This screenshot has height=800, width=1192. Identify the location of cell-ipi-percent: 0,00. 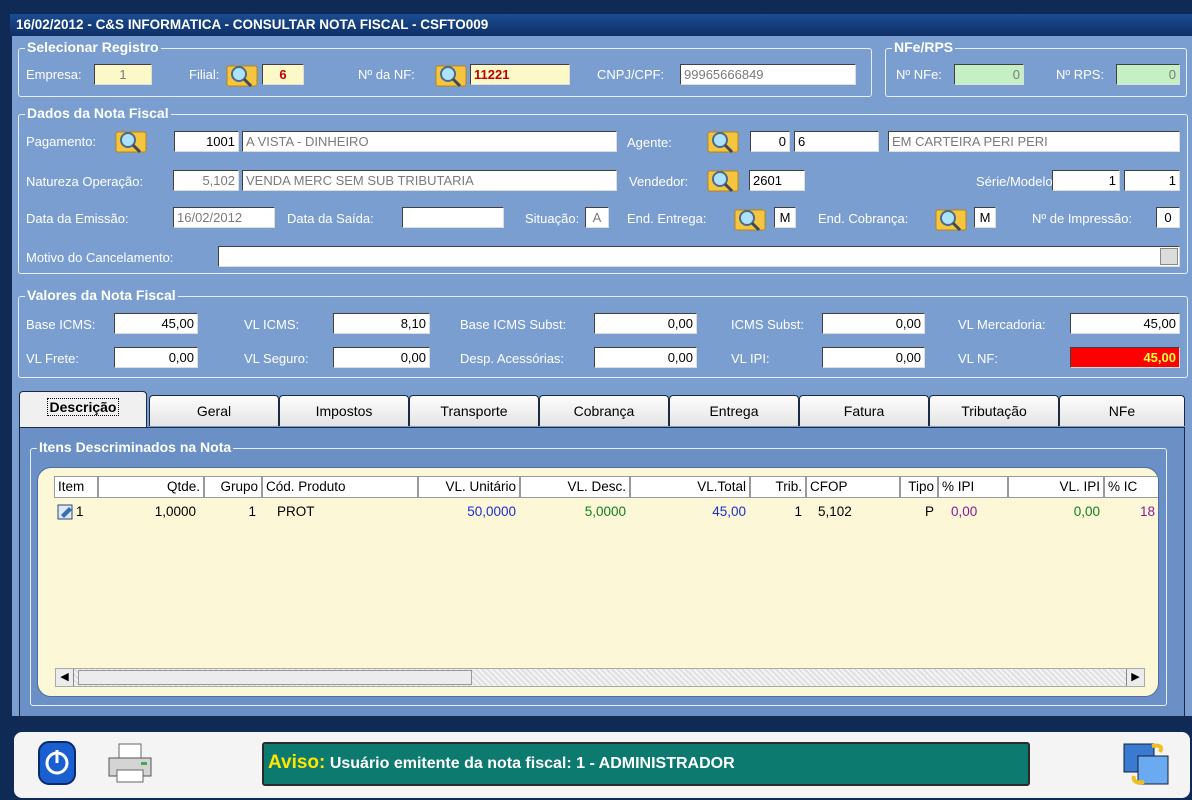
(964, 511).